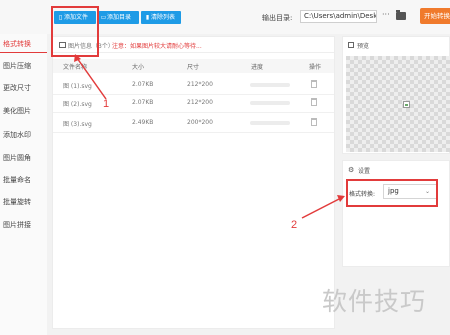 The image size is (450, 335). I want to click on table-row: 图 (2).svg 2.07KB 212*200, so click(193, 103).